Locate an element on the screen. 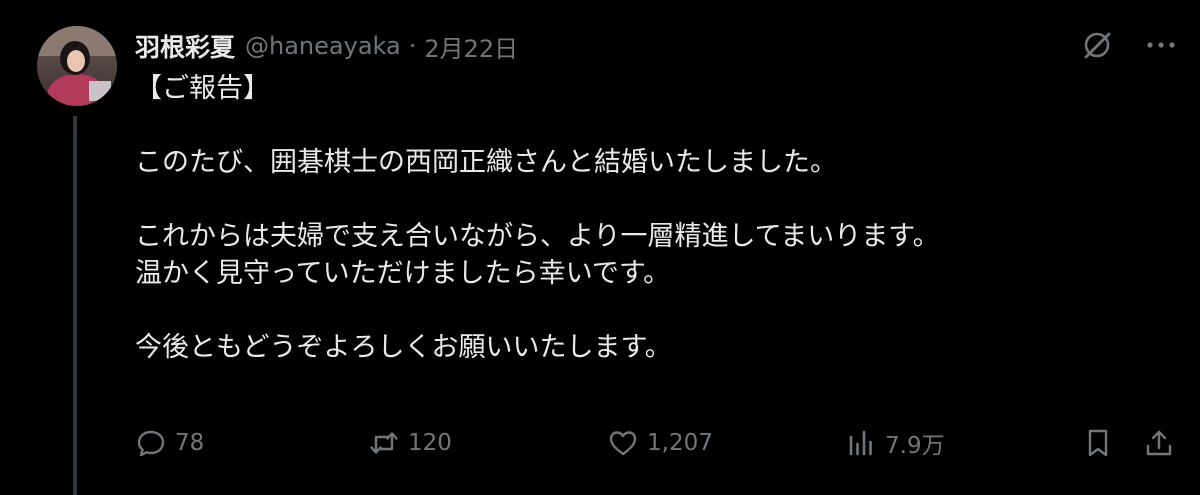 This screenshot has width=1200, height=495. tweet-line: これからは夫婦で支え合いながら、より一層精進してまいります。 is located at coordinates (537, 236).